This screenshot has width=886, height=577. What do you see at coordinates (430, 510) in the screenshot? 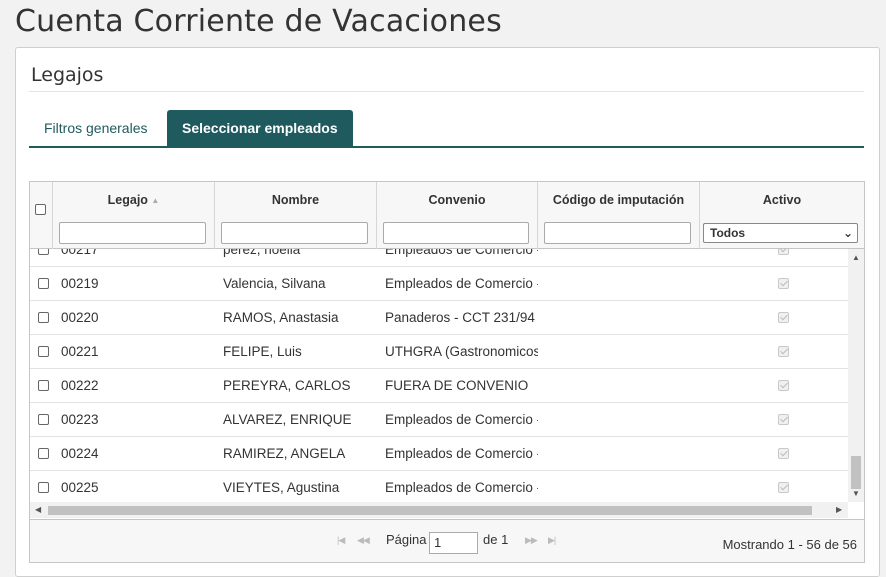
I see `horizontal-scroll-thumb` at bounding box center [430, 510].